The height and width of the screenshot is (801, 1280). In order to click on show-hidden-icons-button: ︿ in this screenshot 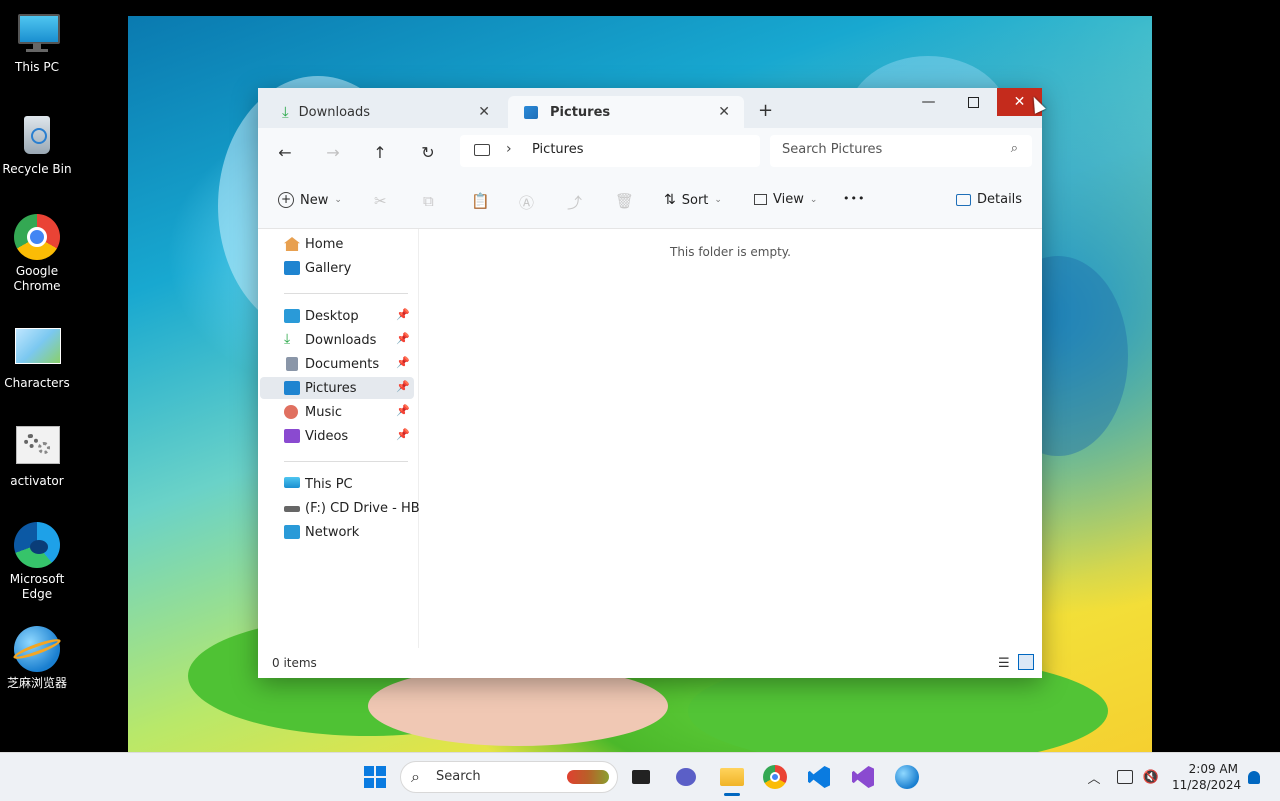, I will do `click(1094, 777)`.